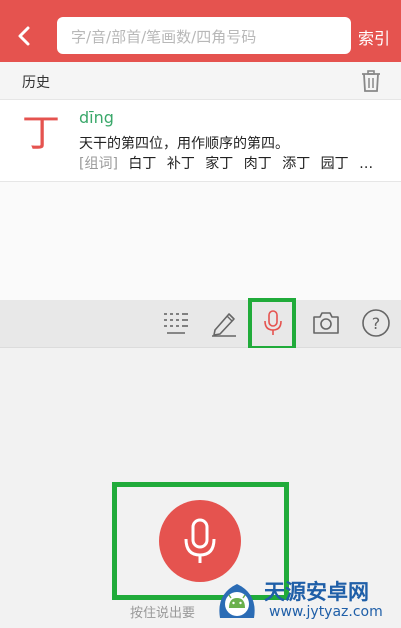 This screenshot has height=628, width=401. I want to click on header-bar: 索引, so click(200, 36).